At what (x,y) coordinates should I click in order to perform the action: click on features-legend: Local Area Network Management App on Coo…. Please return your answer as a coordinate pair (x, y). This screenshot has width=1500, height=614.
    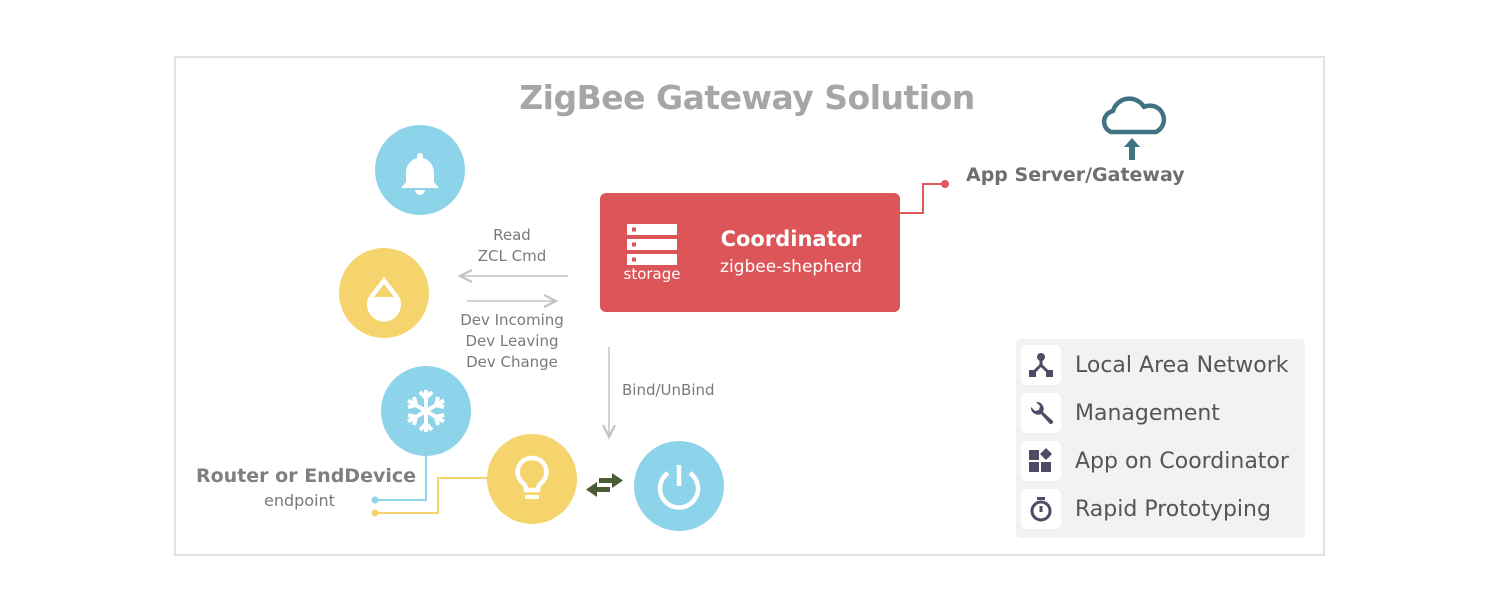
    Looking at the image, I should click on (1160, 438).